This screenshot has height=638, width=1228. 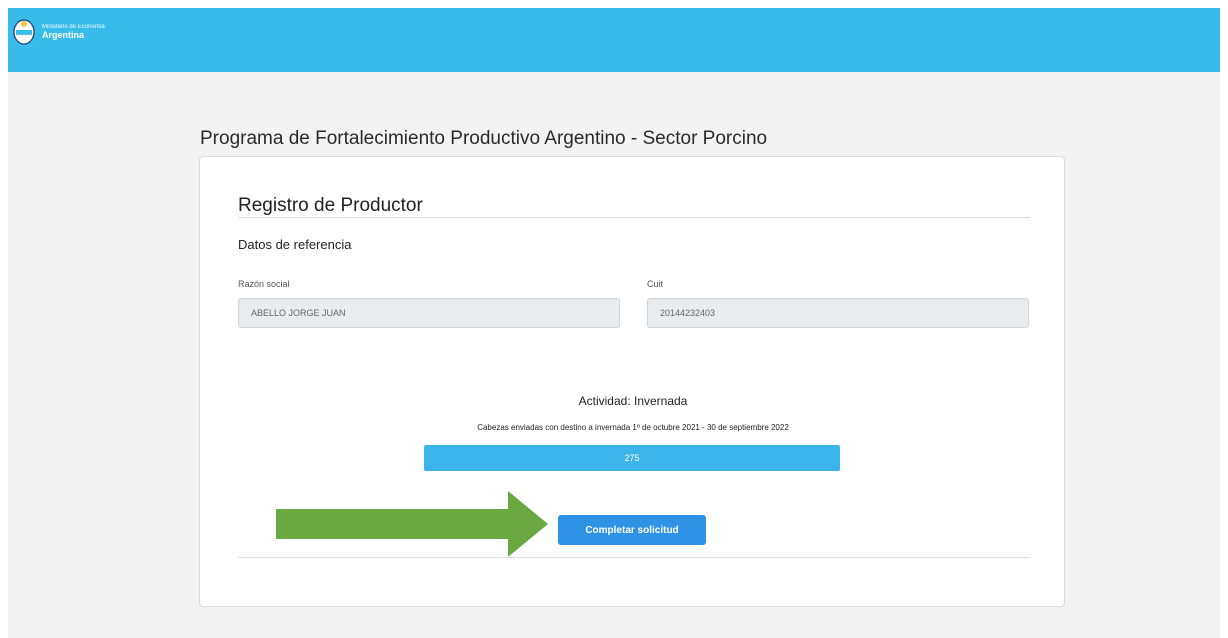 I want to click on cuit-label: Cuit, so click(x=655, y=284).